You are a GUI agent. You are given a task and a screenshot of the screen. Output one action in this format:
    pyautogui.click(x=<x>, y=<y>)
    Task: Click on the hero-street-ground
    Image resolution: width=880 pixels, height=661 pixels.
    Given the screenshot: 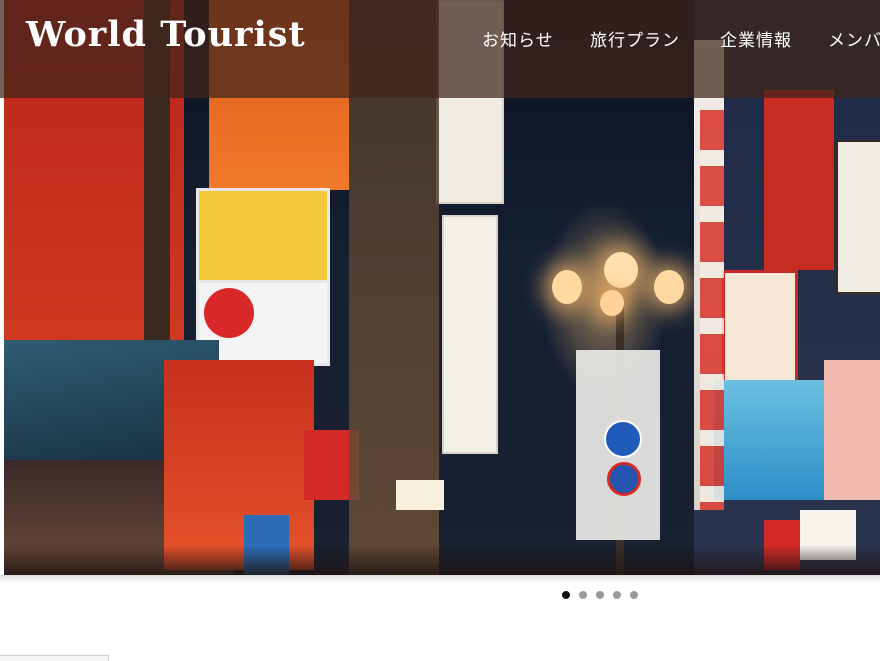 What is the action you would take?
    pyautogui.click(x=442, y=560)
    